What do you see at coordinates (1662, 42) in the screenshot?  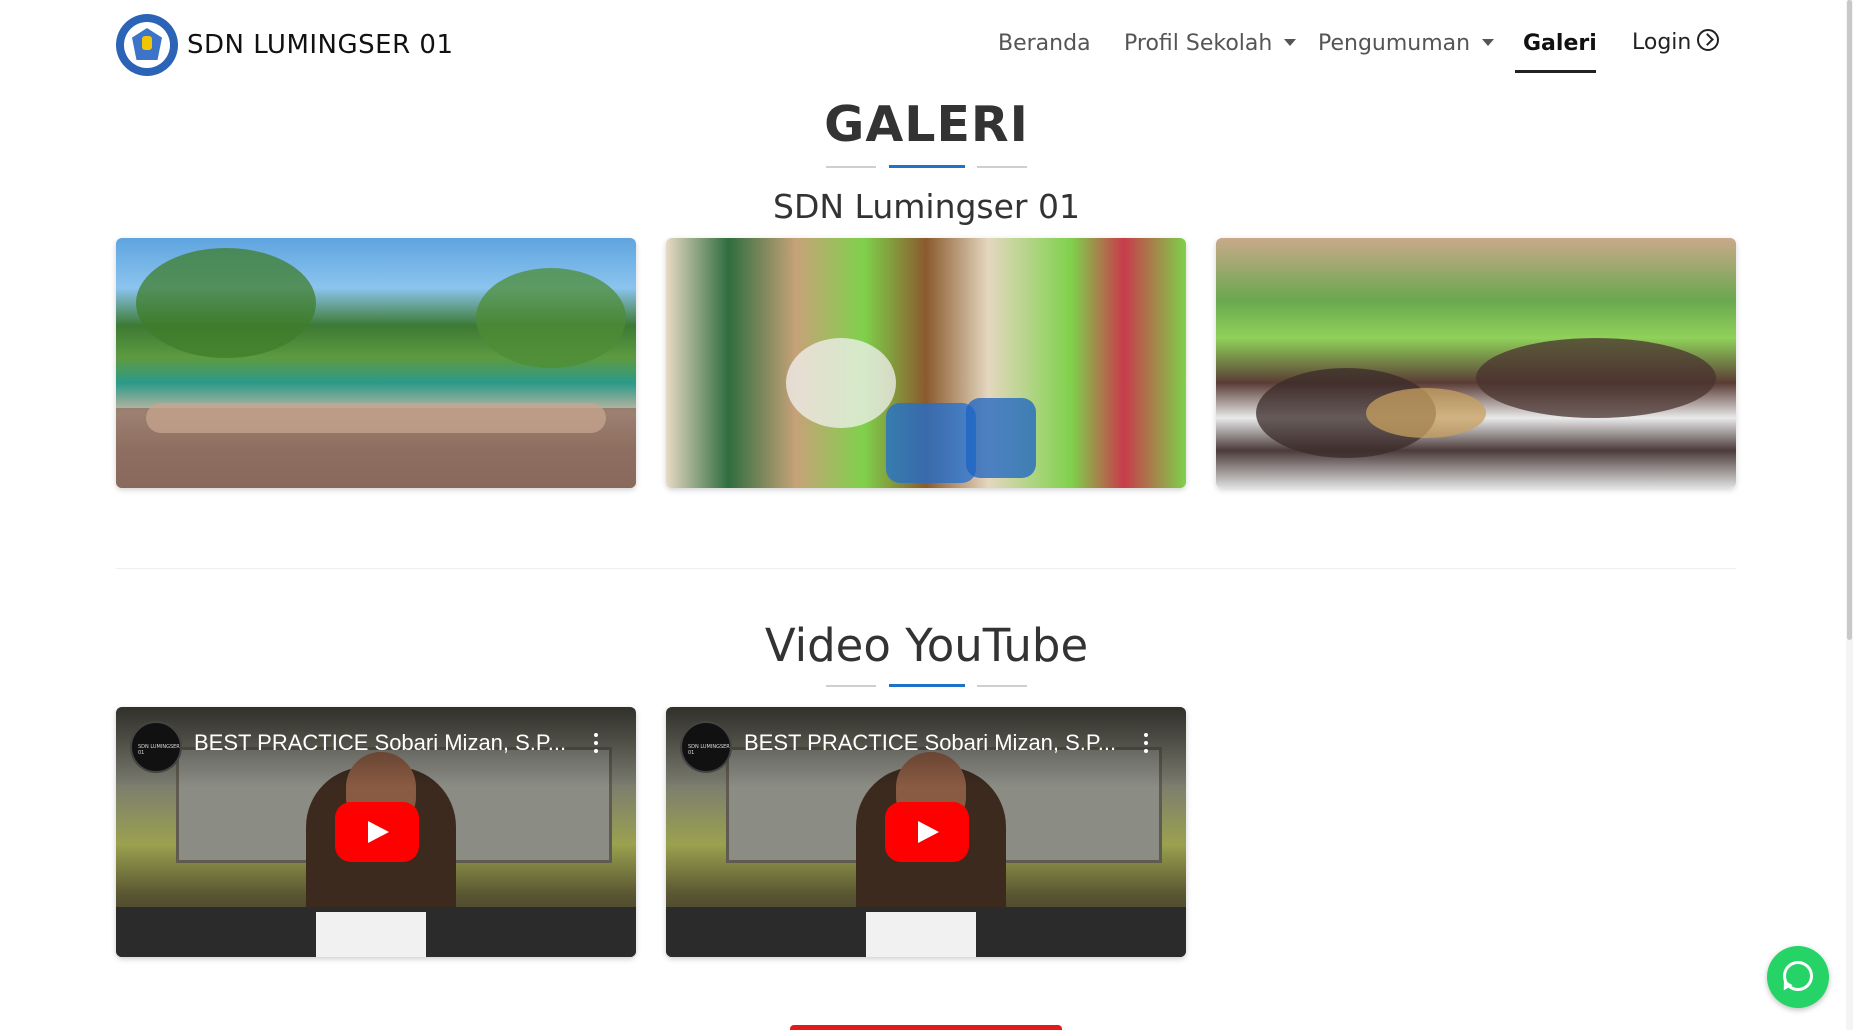 I see `nav-login-label: Login` at bounding box center [1662, 42].